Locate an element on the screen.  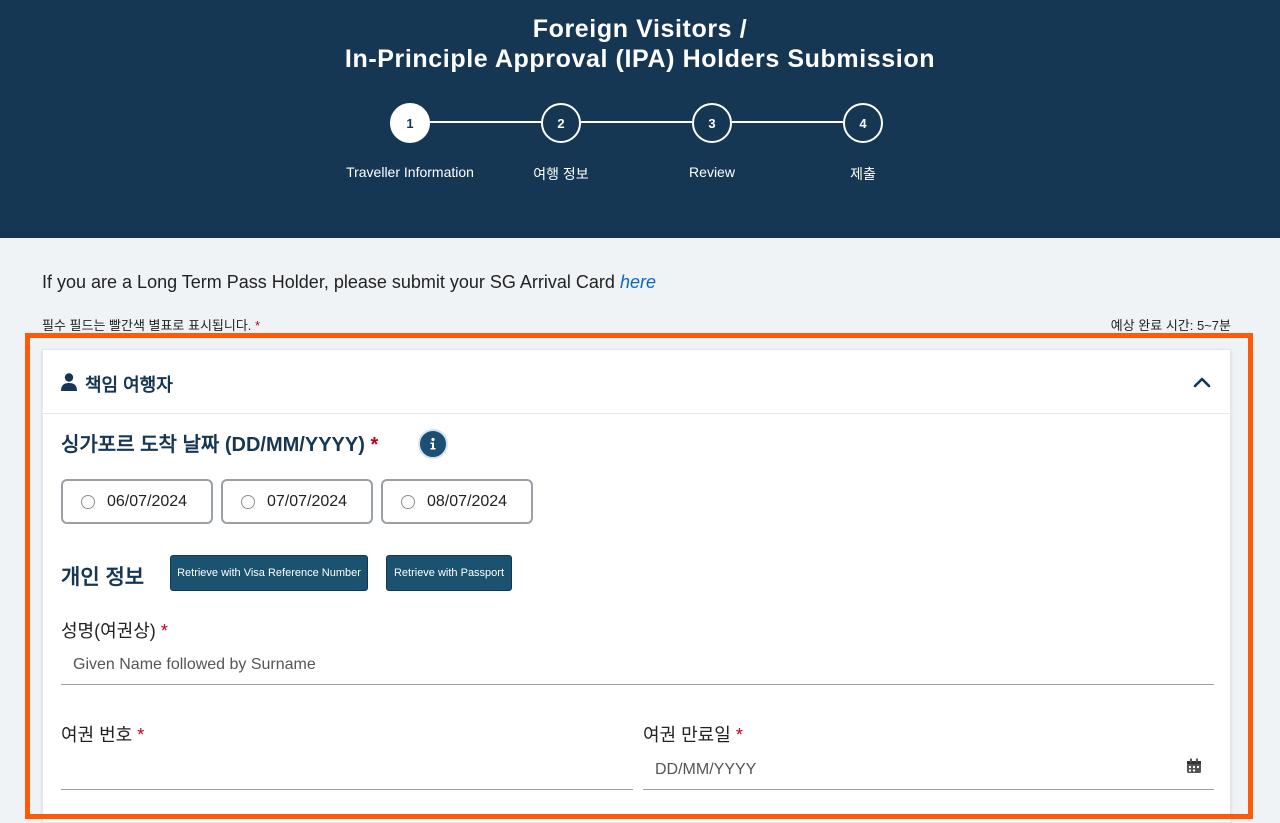
step-4-indicator: 4 is located at coordinates (863, 123).